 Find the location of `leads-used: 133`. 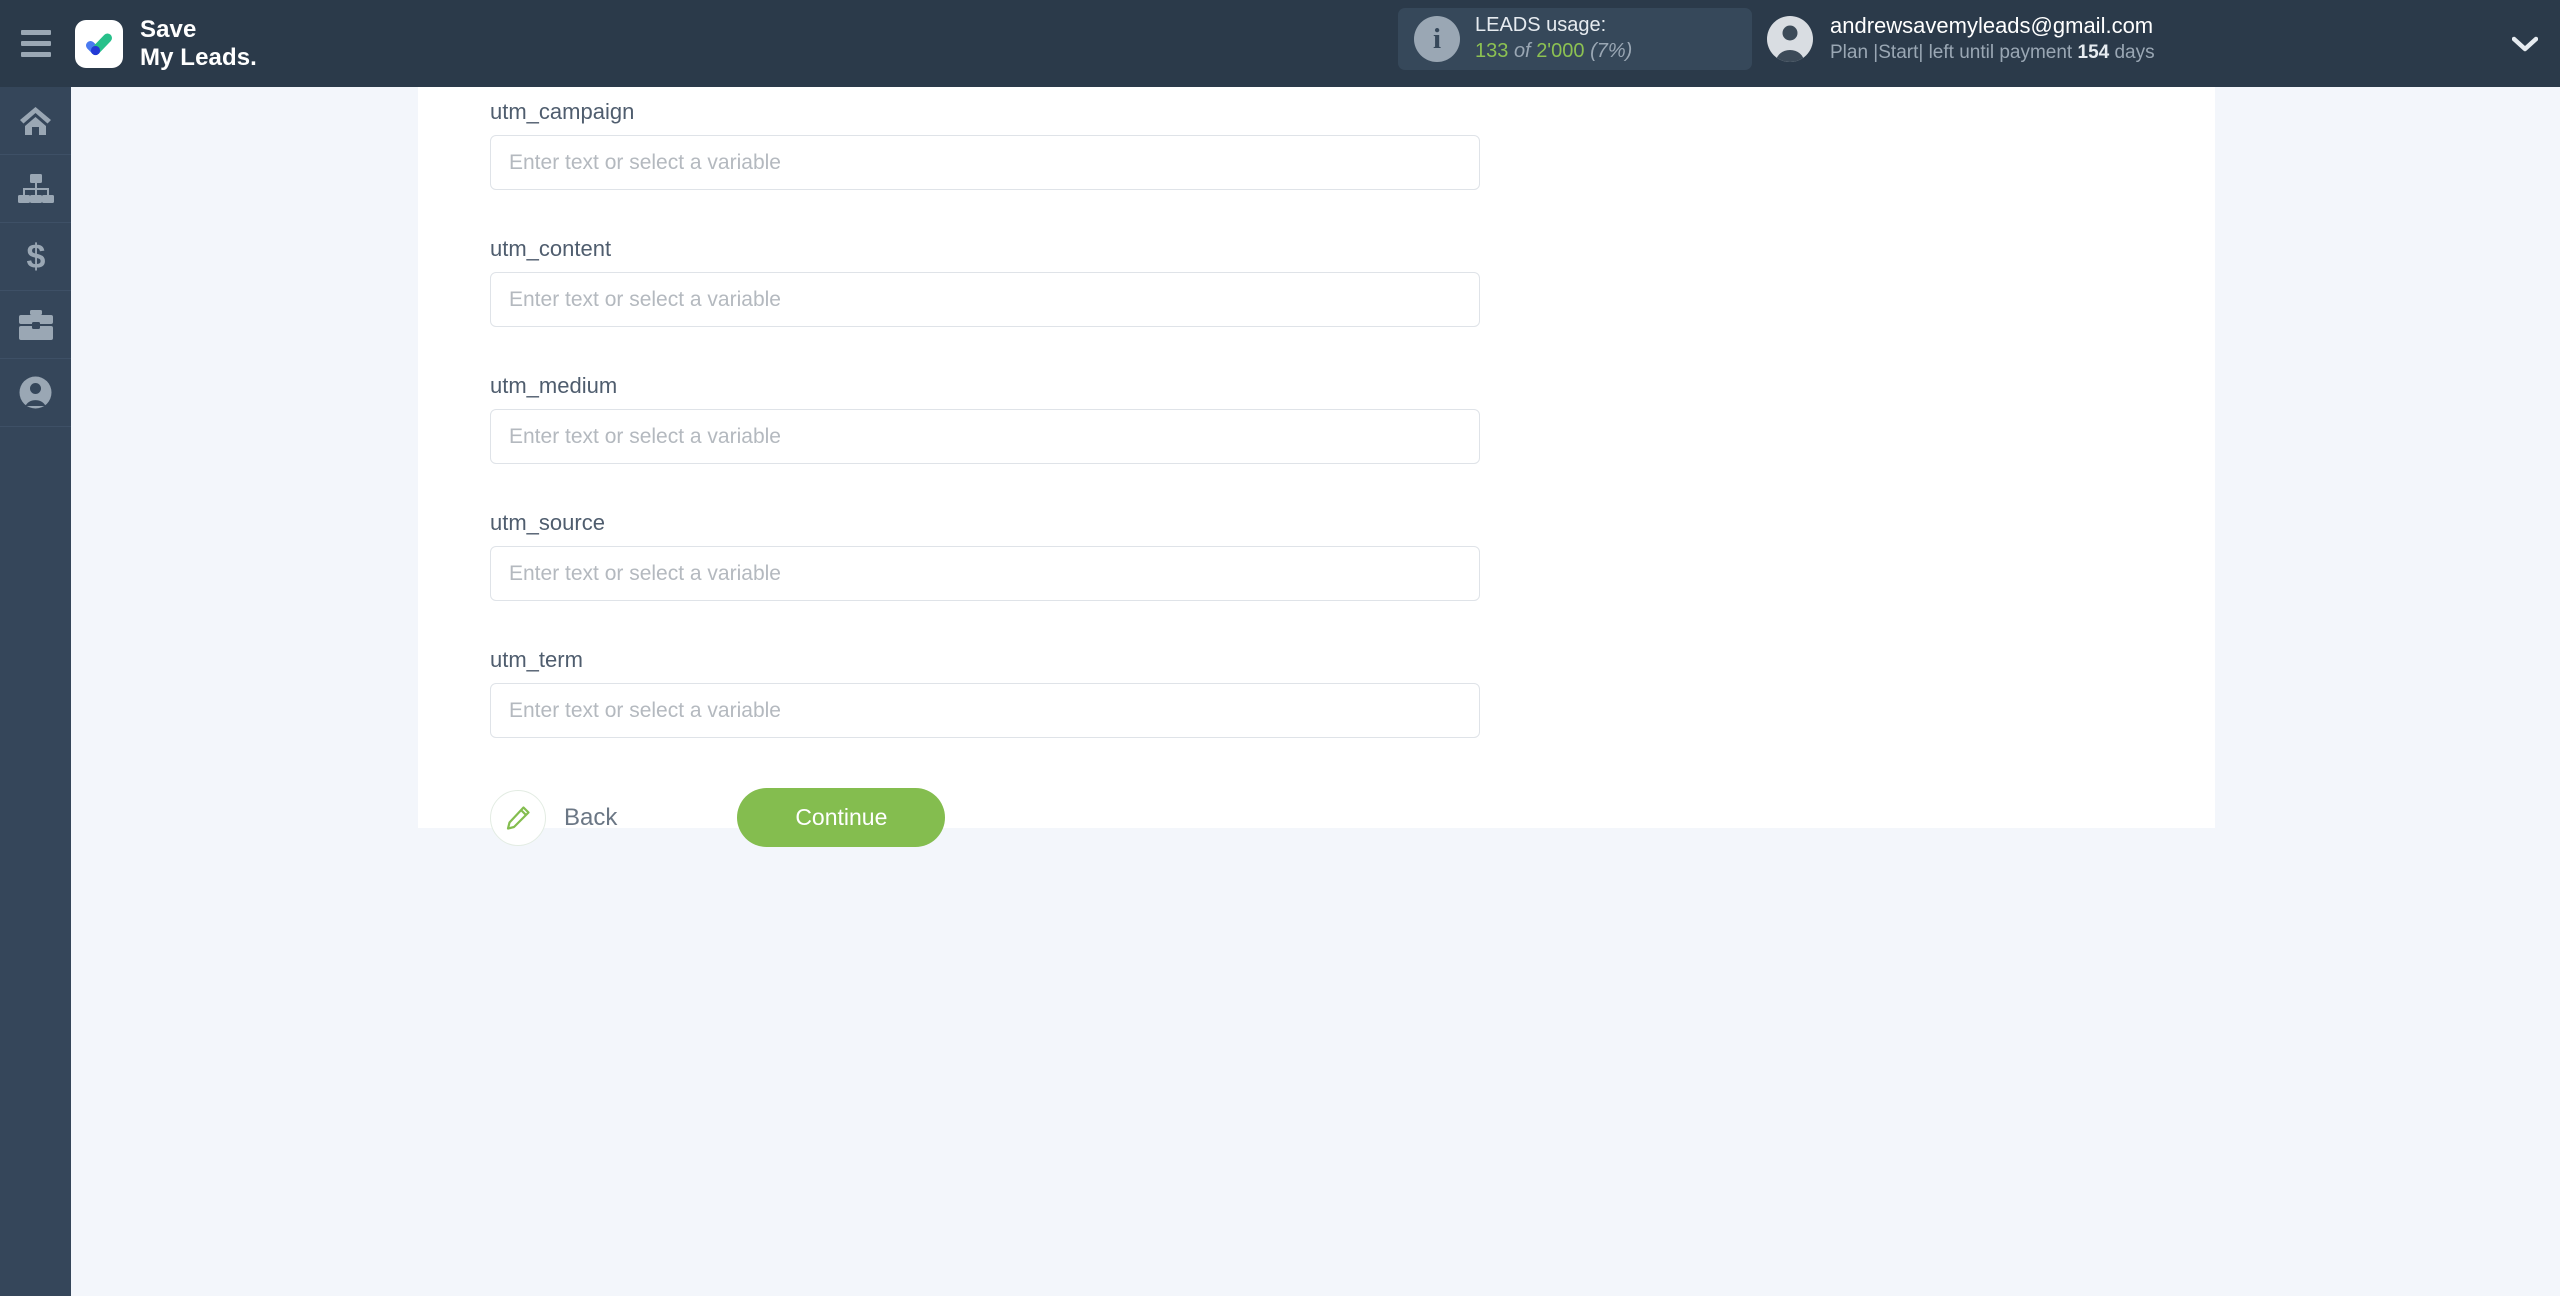

leads-used: 133 is located at coordinates (1492, 51).